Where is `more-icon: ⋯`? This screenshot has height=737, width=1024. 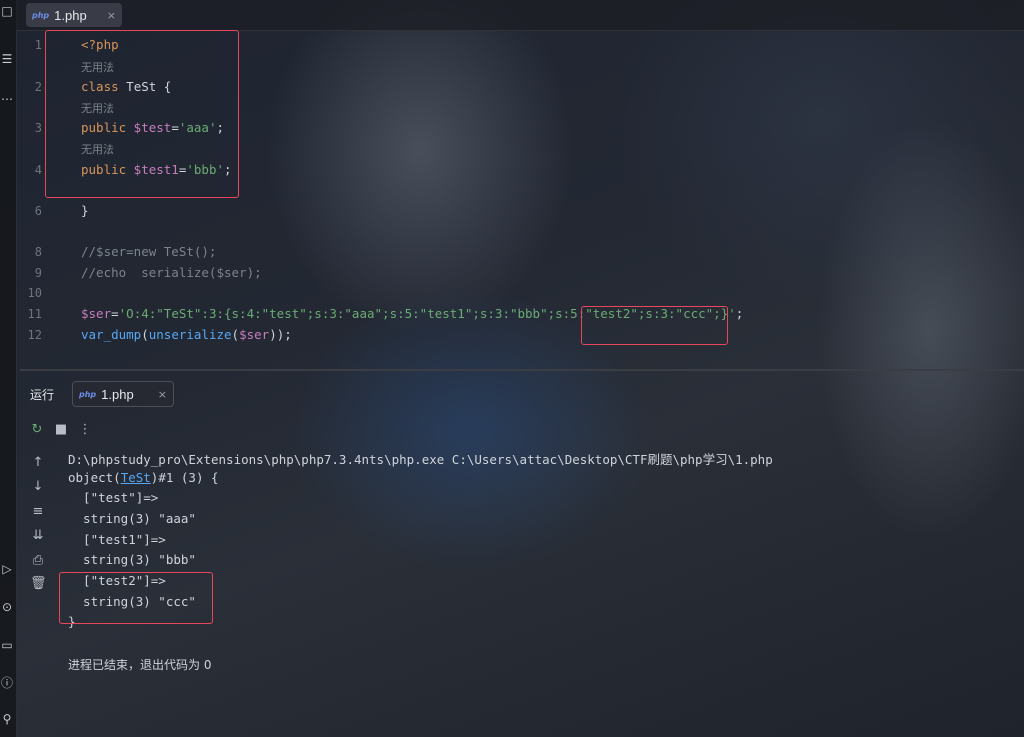
more-icon: ⋯ is located at coordinates (7, 99).